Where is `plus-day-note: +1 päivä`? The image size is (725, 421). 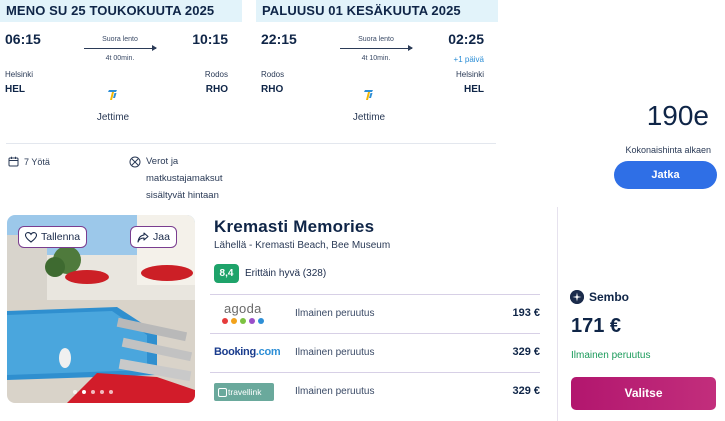
plus-day-note: +1 päivä is located at coordinates (468, 59).